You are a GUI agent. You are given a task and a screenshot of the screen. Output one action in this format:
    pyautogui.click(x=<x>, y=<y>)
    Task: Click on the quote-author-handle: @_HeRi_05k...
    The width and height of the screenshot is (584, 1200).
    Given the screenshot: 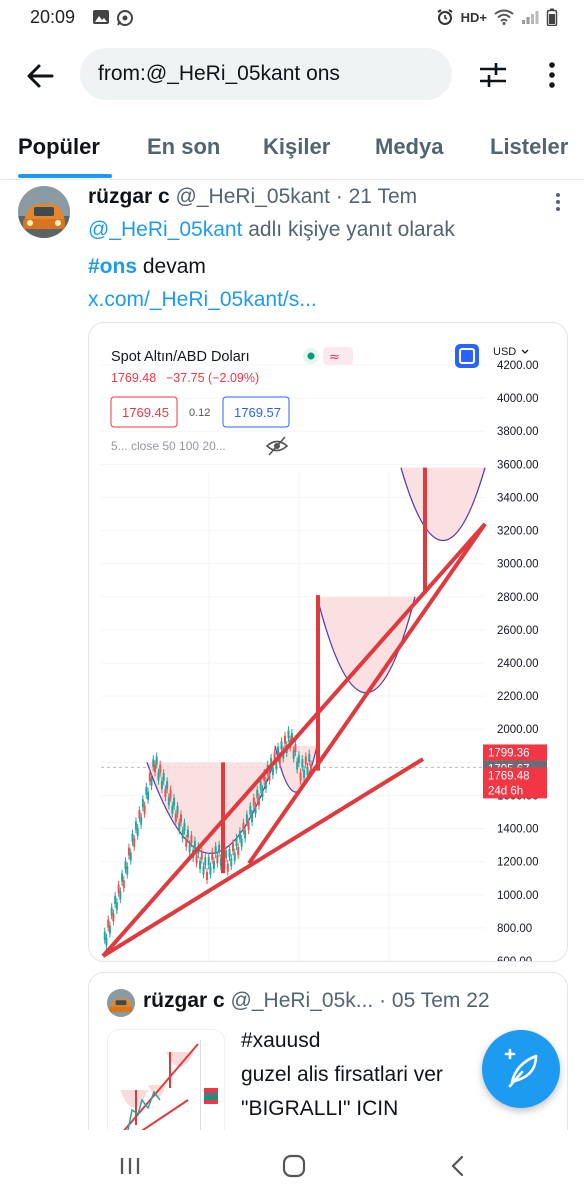 What is the action you would take?
    pyautogui.click(x=302, y=1000)
    